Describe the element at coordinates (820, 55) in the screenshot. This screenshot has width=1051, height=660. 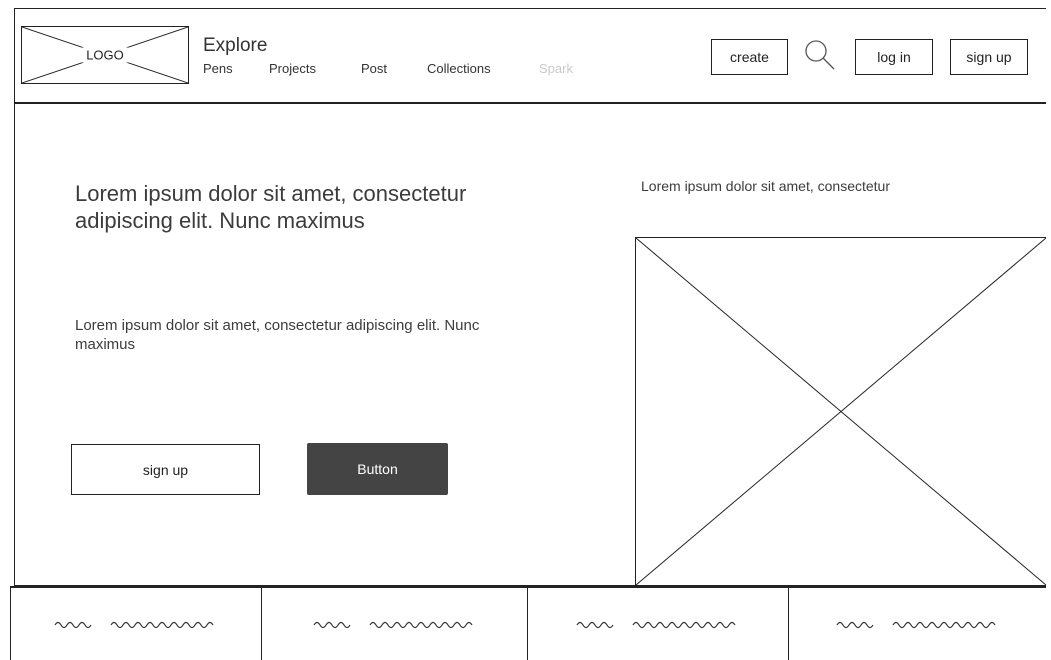
I see `search-icon` at that location.